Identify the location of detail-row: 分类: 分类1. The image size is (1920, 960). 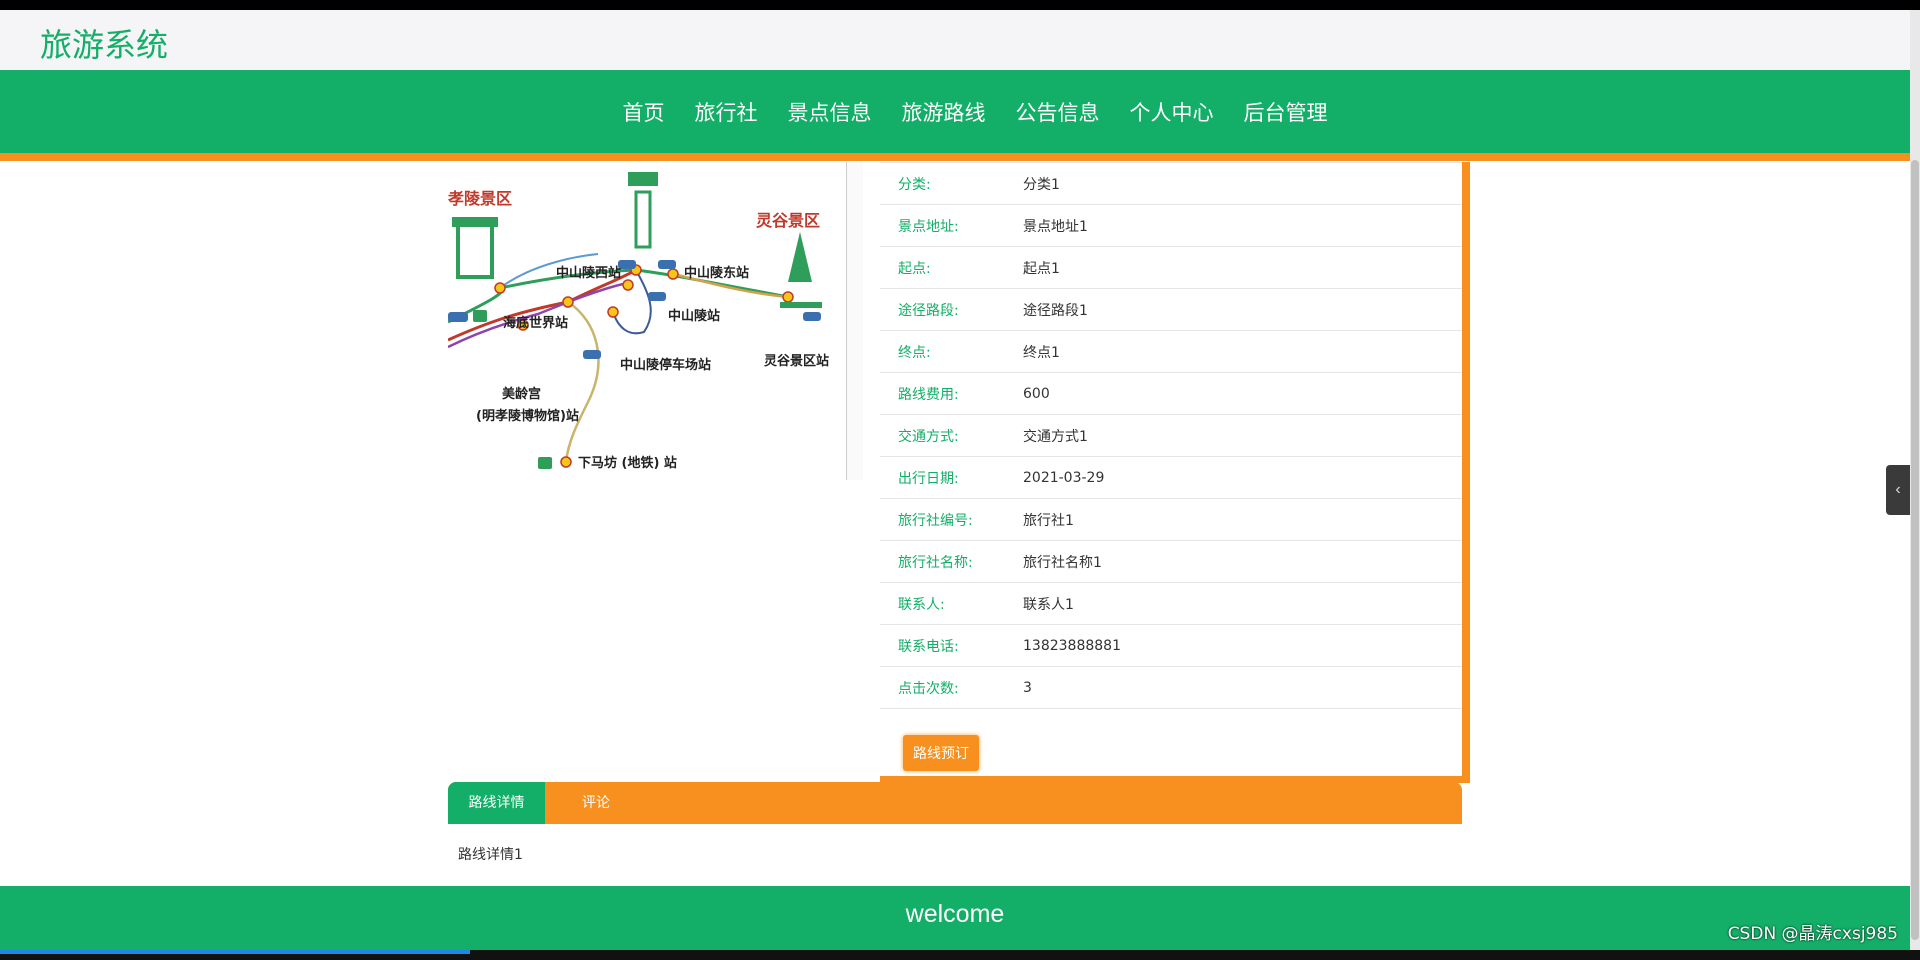
(1171, 183).